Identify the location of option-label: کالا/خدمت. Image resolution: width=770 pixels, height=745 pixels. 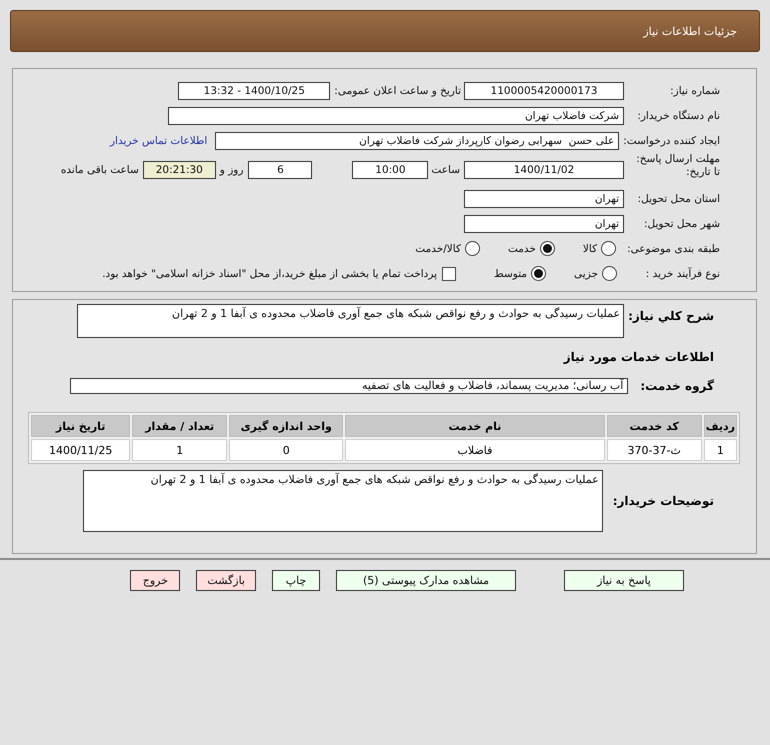
(438, 248).